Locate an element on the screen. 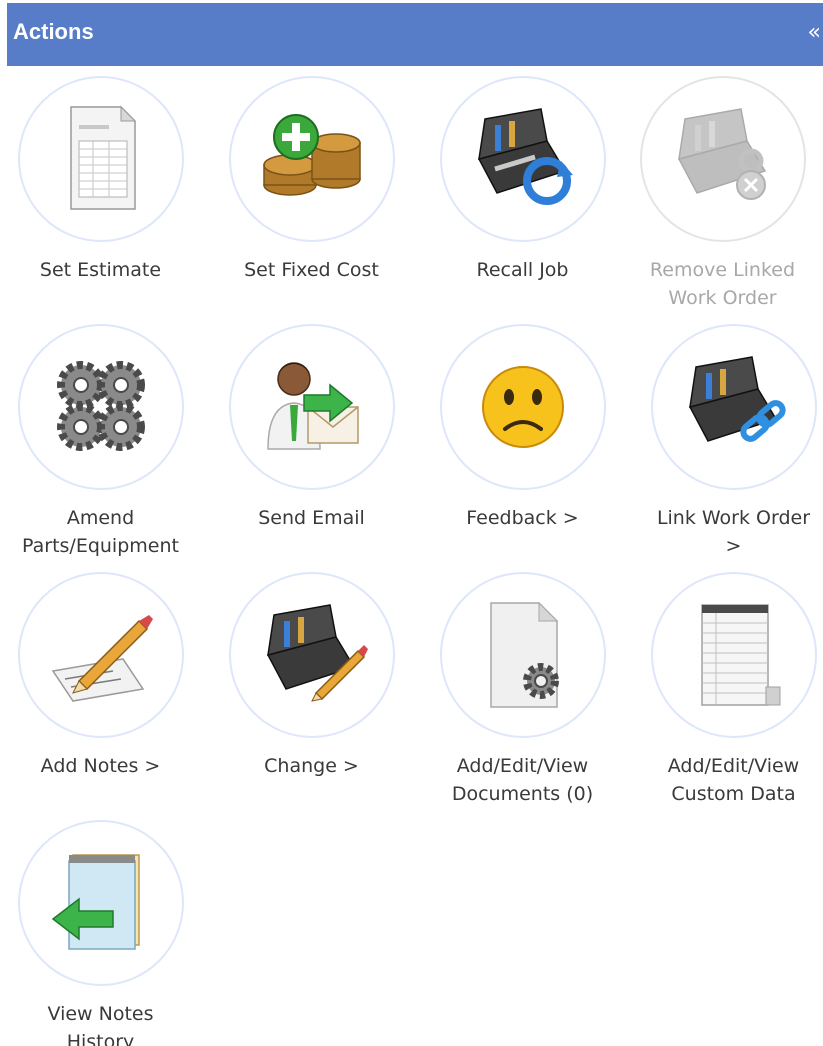 The width and height of the screenshot is (823, 1046). send-email-button: Send Email is located at coordinates (311, 428).